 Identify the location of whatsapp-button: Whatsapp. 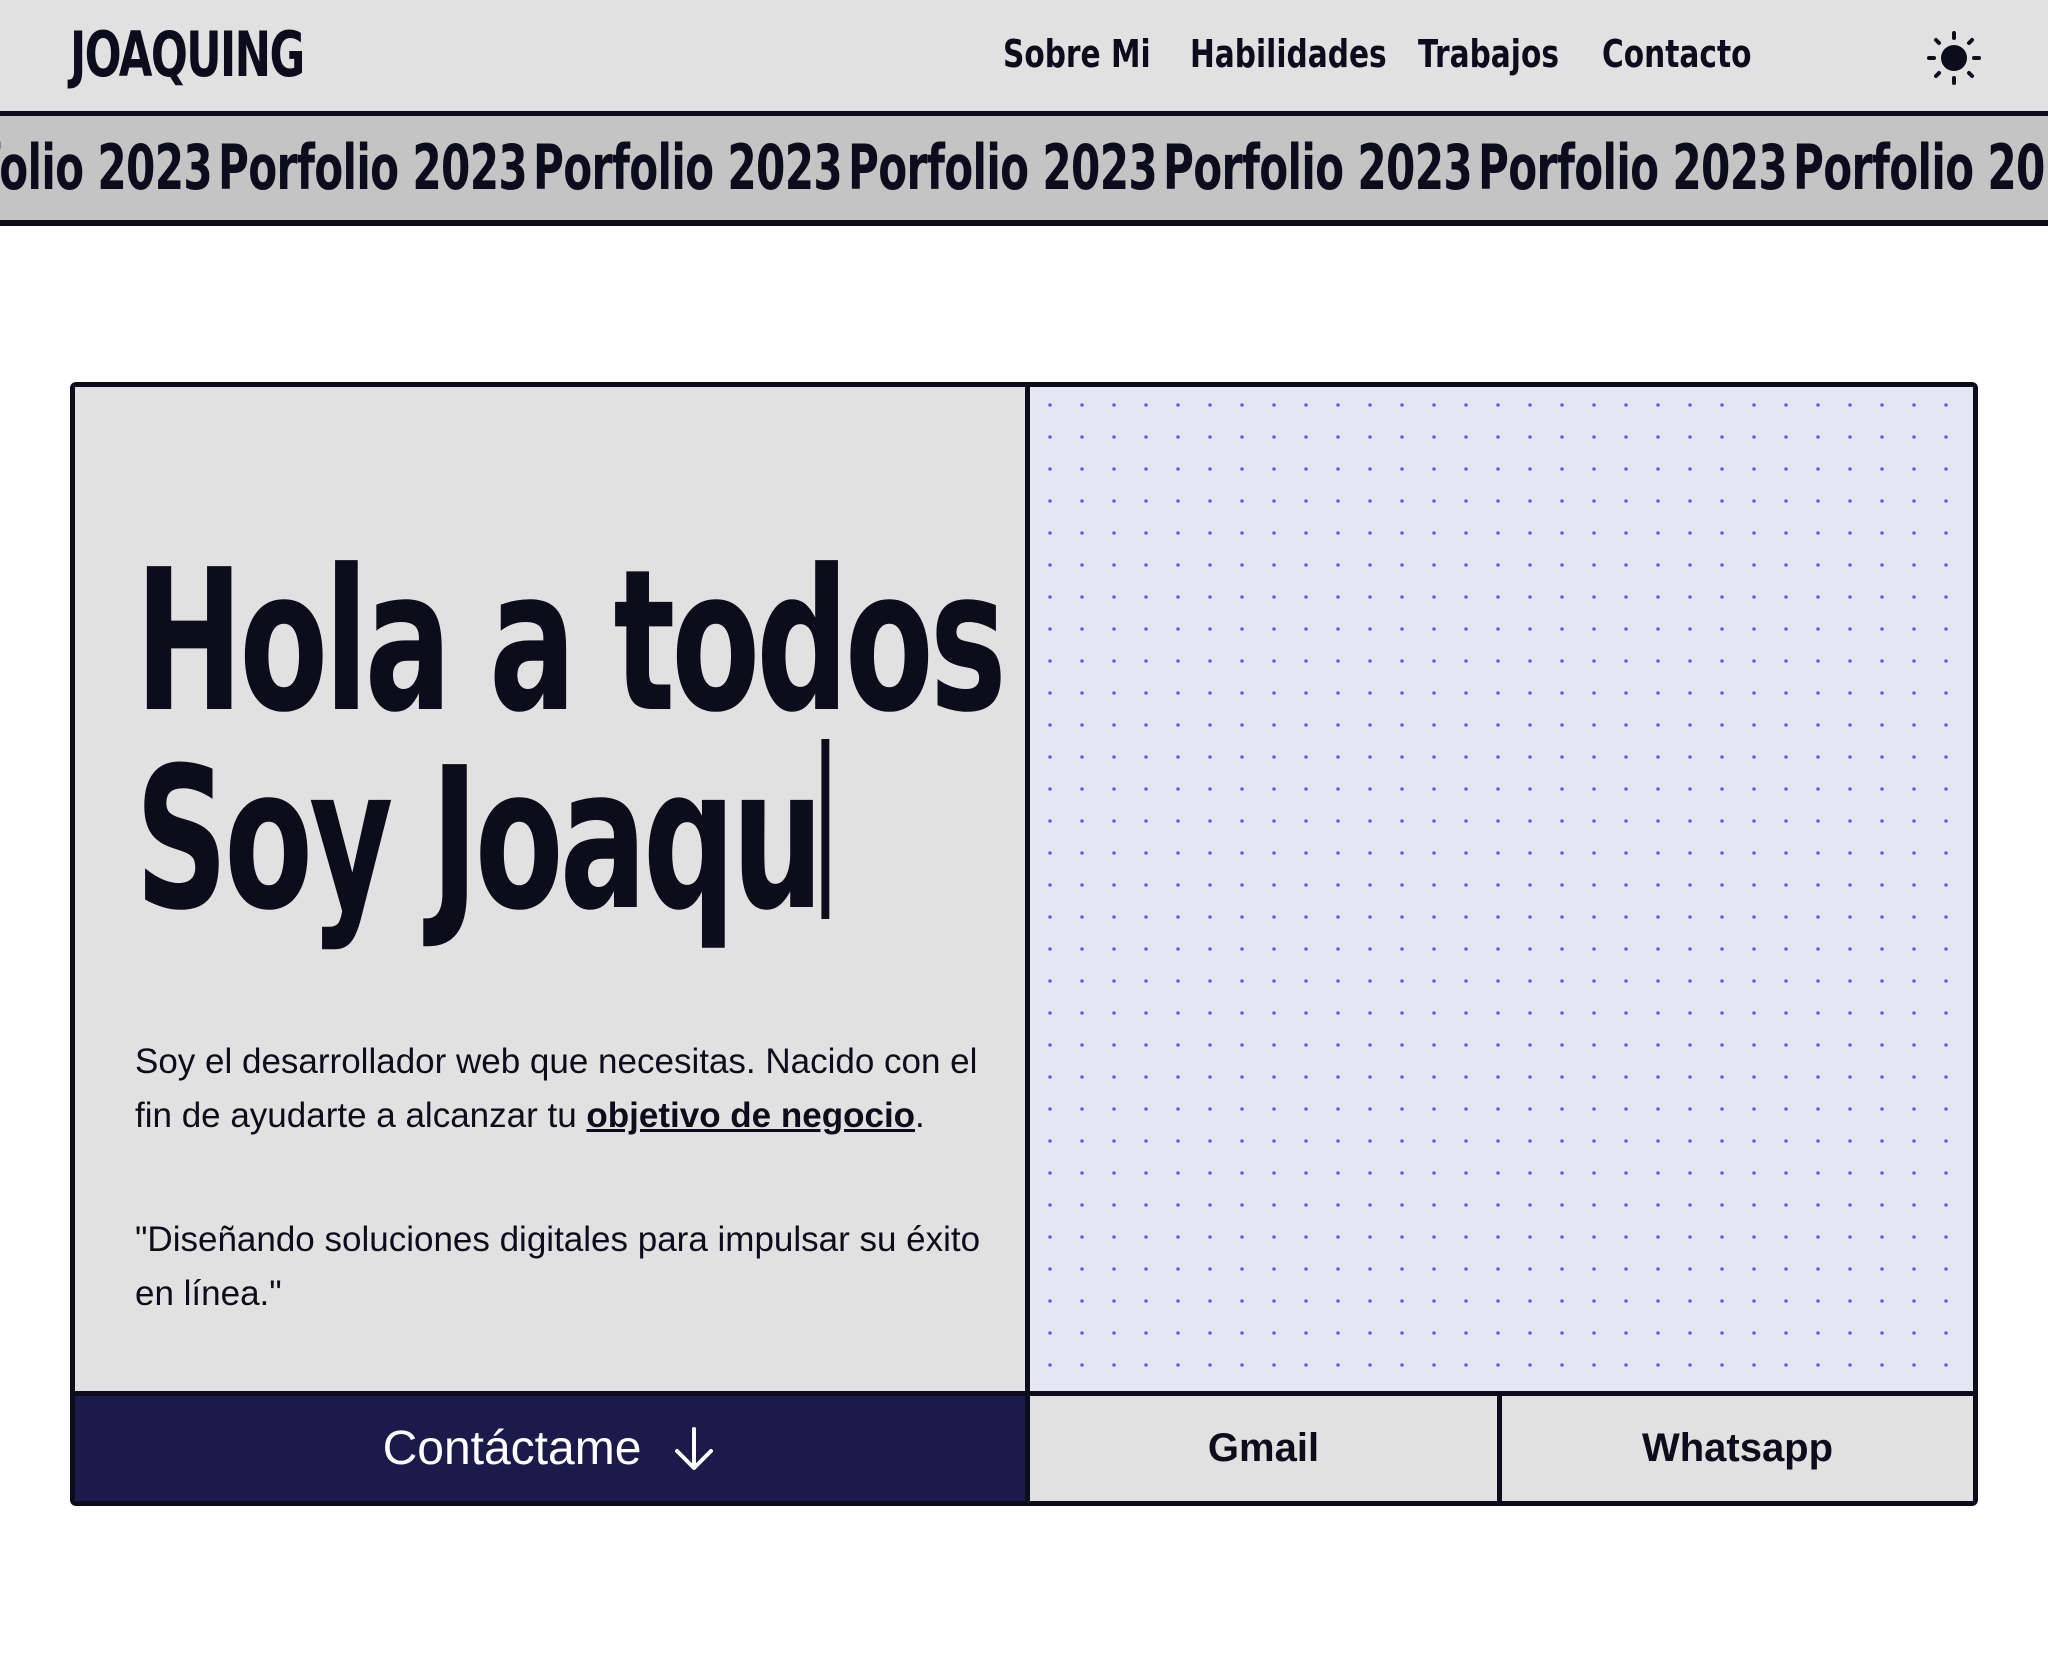
(1737, 1448).